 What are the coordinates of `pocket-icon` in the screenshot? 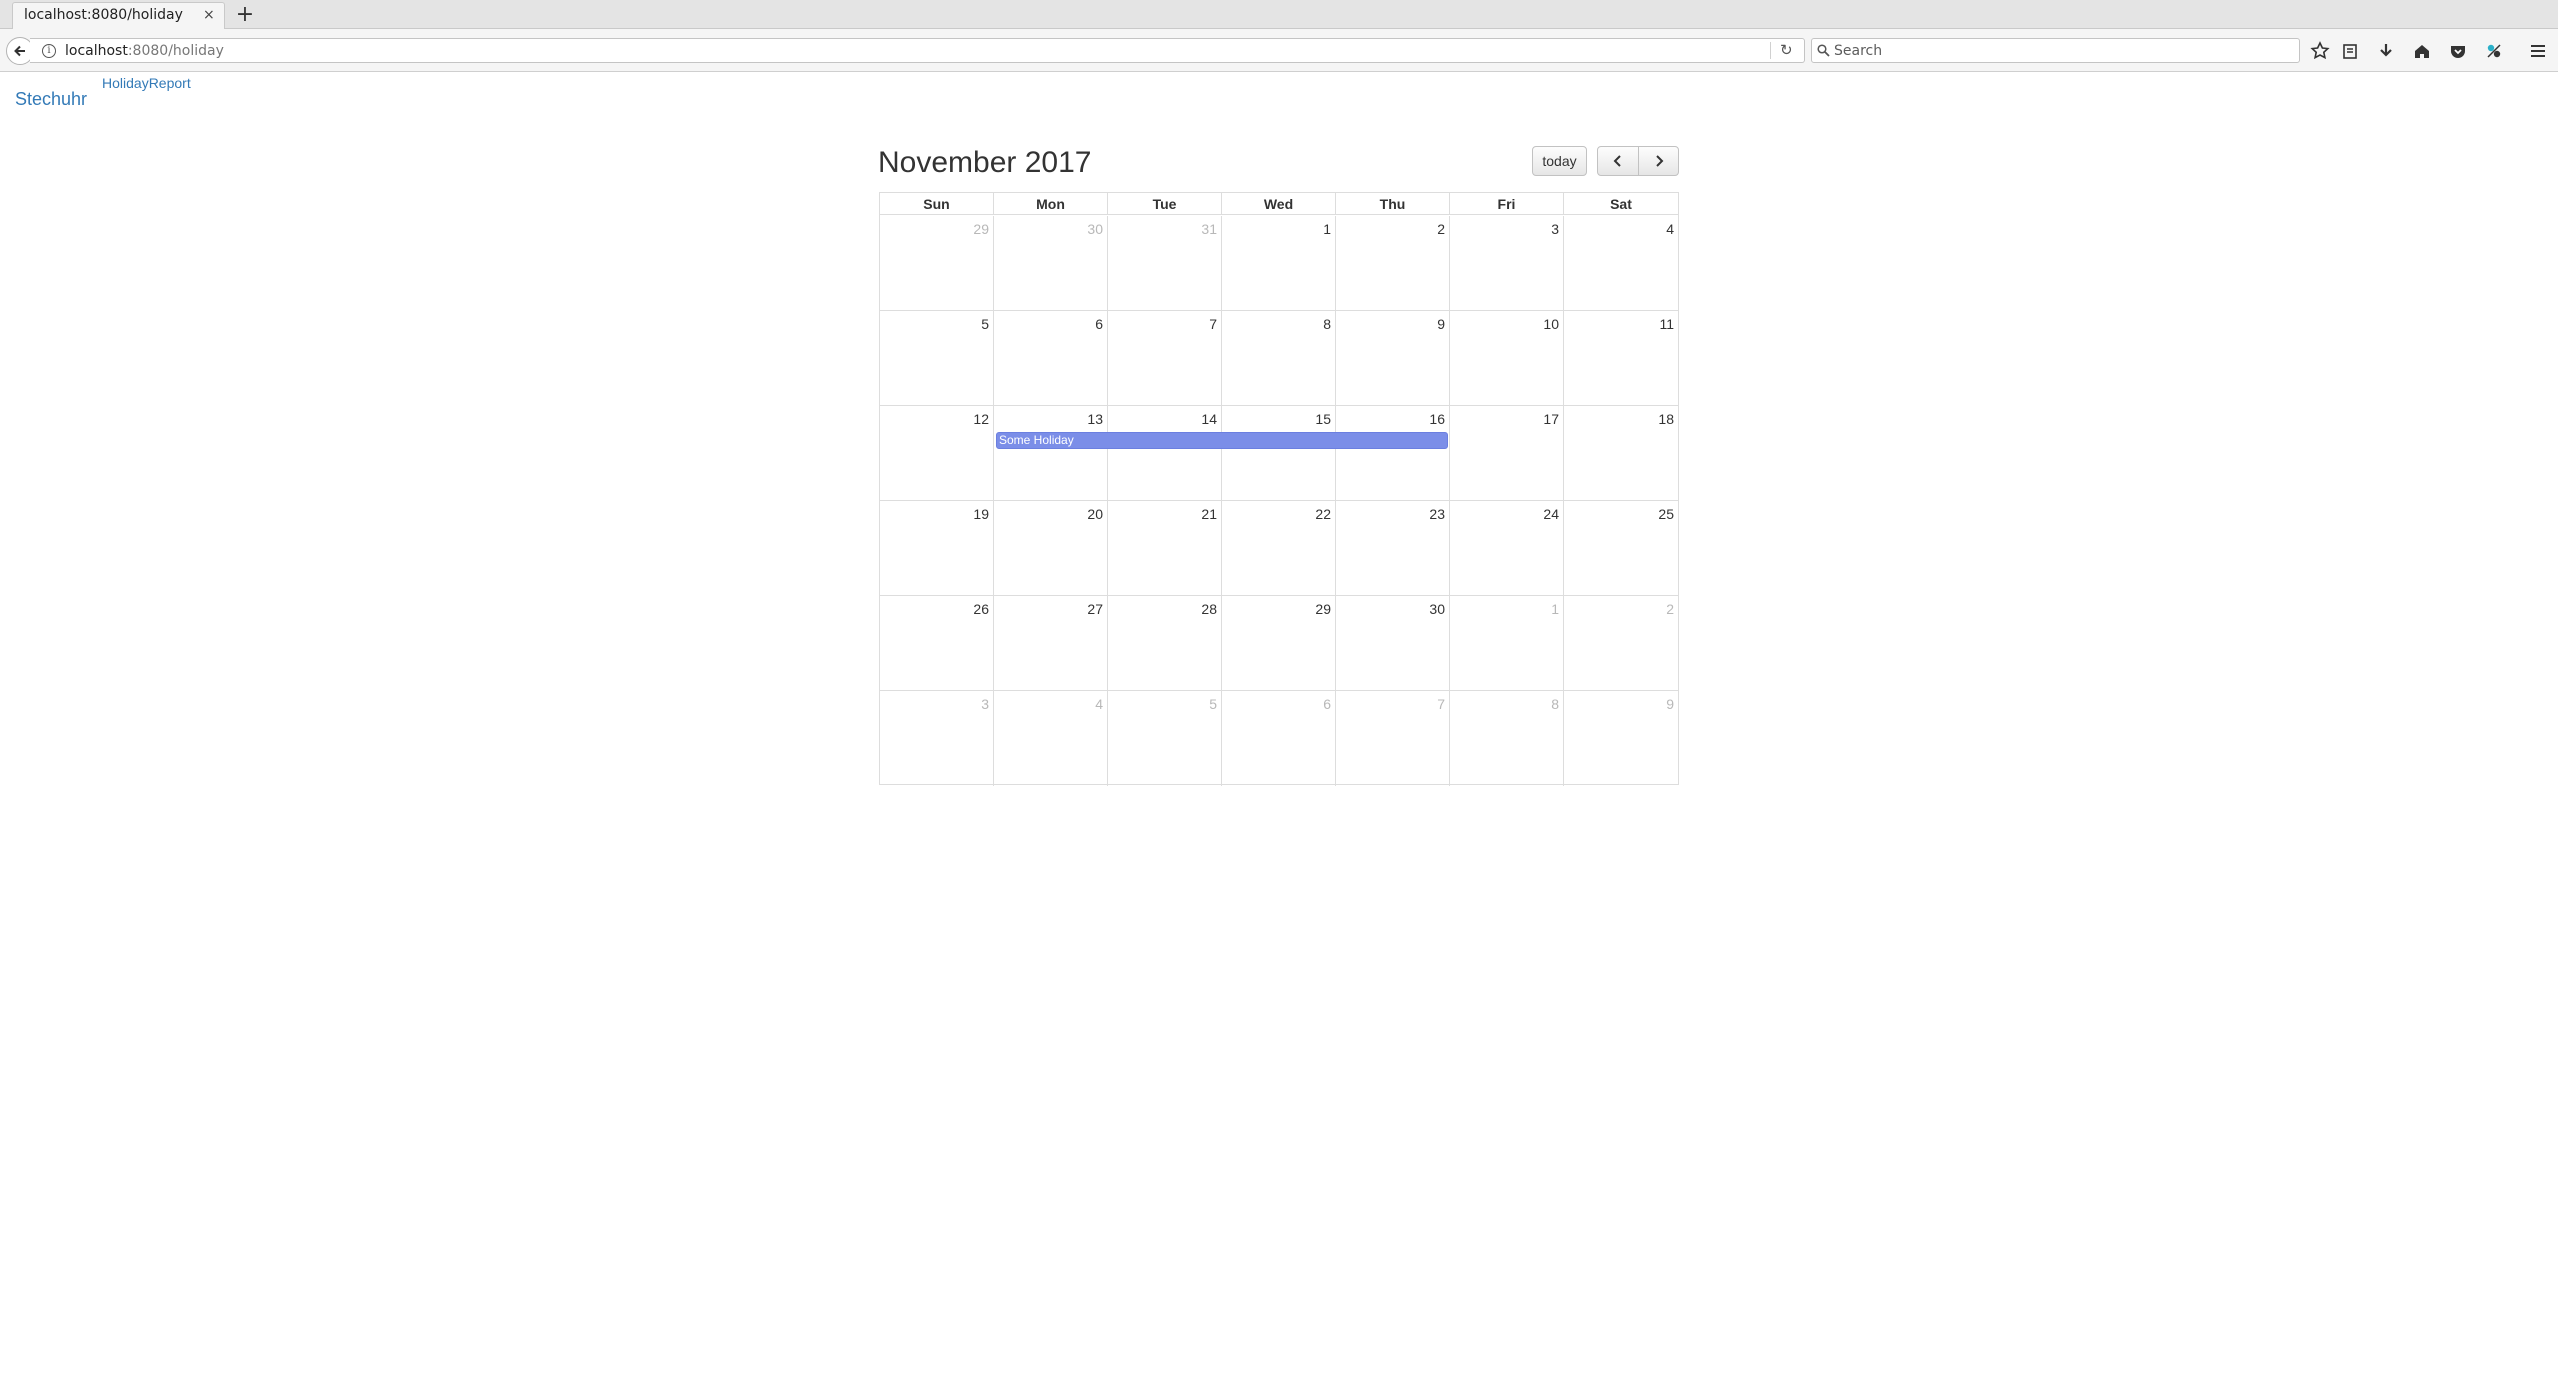 It's located at (2458, 51).